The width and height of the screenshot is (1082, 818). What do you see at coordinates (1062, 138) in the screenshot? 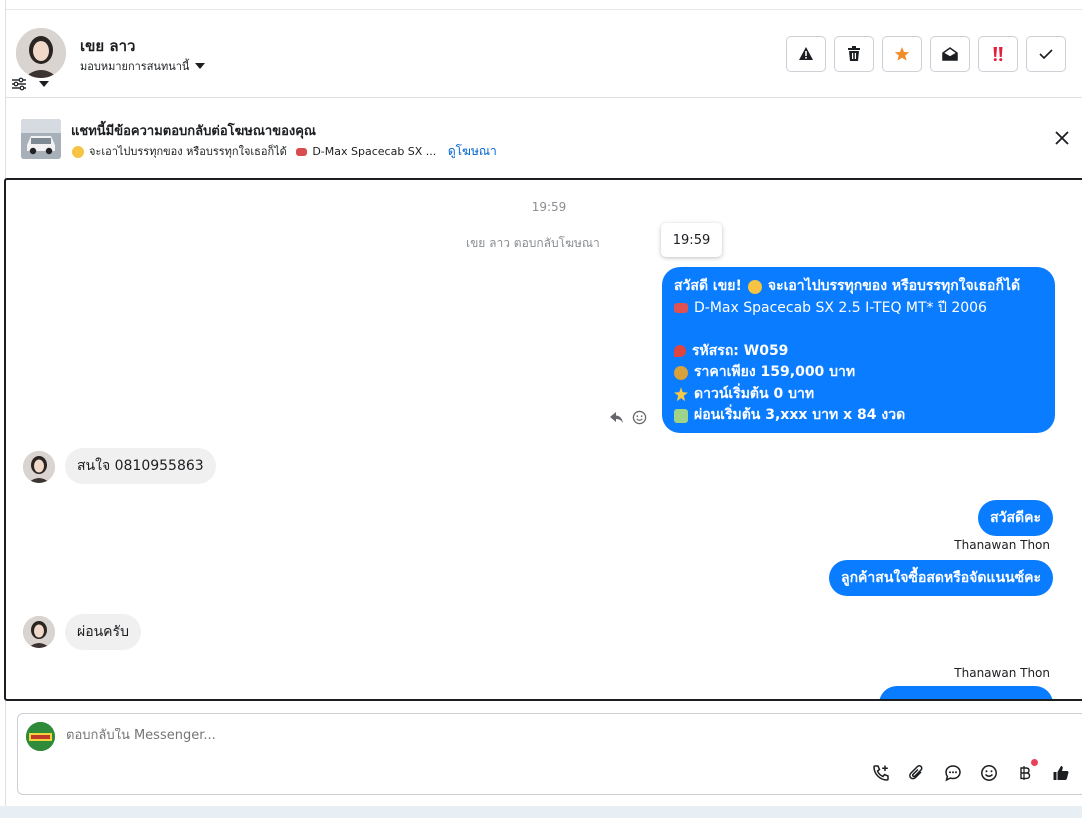
I see `close-icon` at bounding box center [1062, 138].